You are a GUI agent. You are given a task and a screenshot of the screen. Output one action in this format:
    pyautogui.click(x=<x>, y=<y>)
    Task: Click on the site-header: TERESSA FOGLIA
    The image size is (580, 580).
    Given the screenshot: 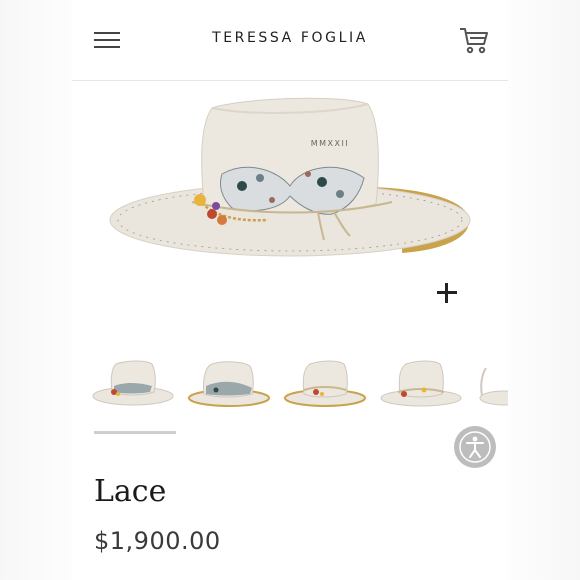 What is the action you would take?
    pyautogui.click(x=290, y=40)
    